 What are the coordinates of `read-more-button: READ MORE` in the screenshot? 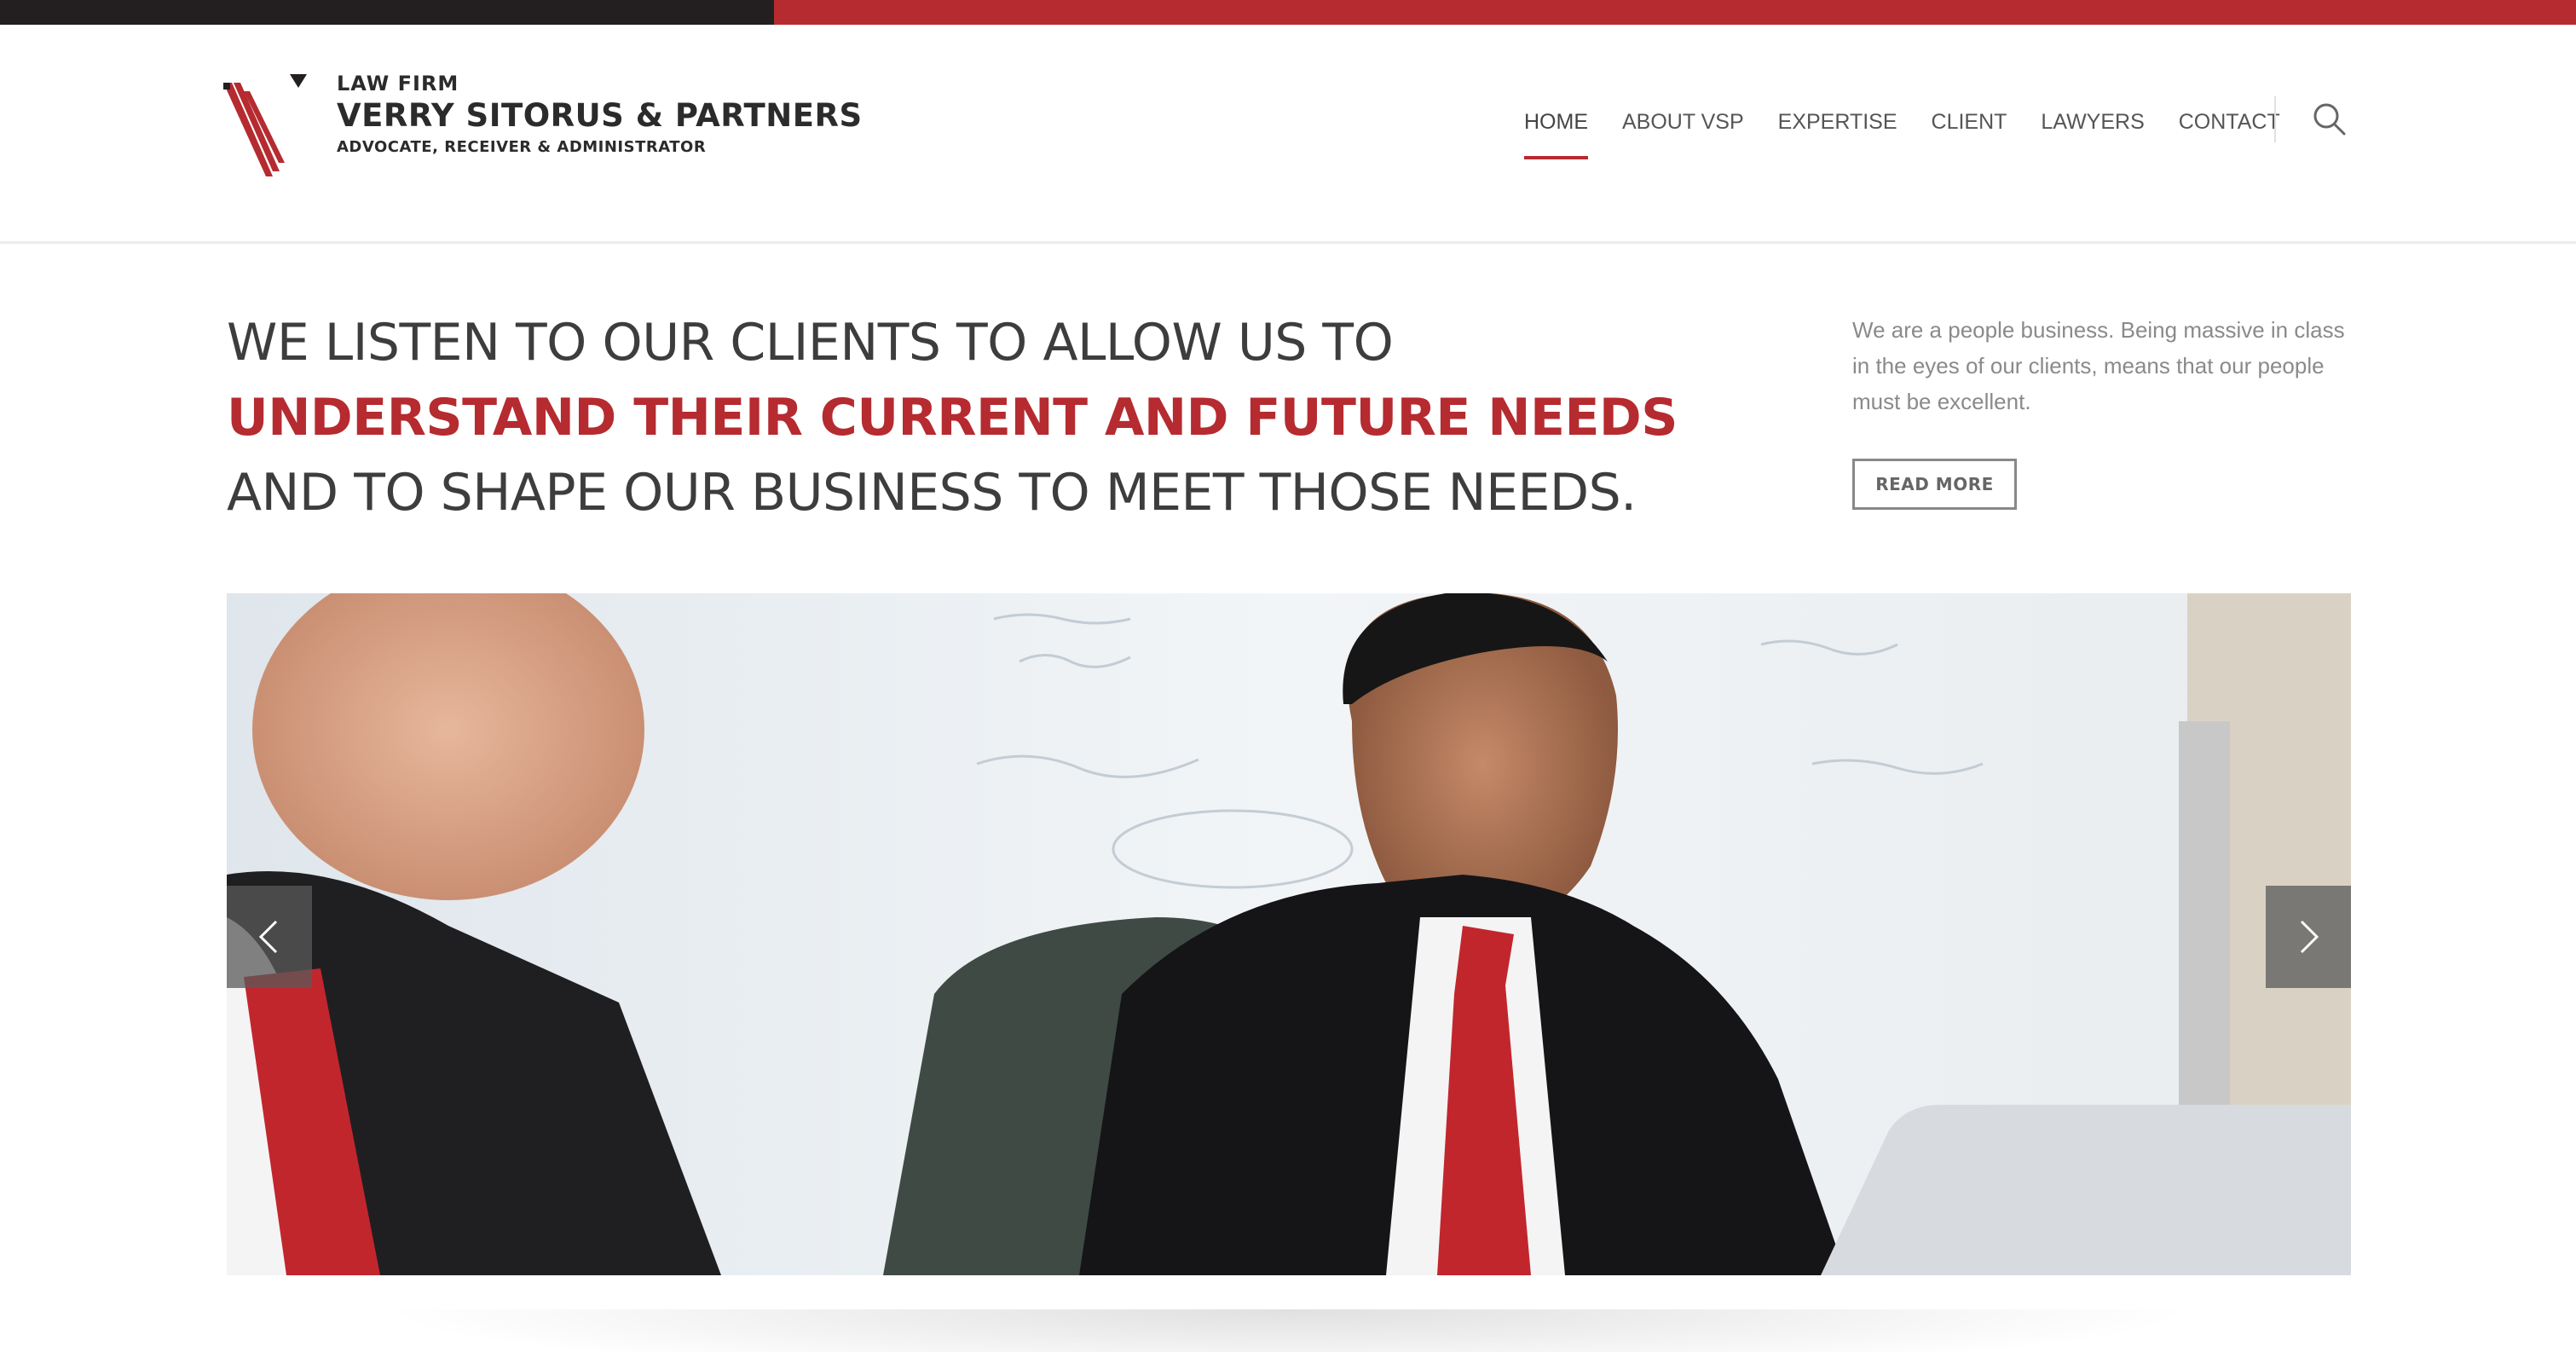 It's located at (1934, 484).